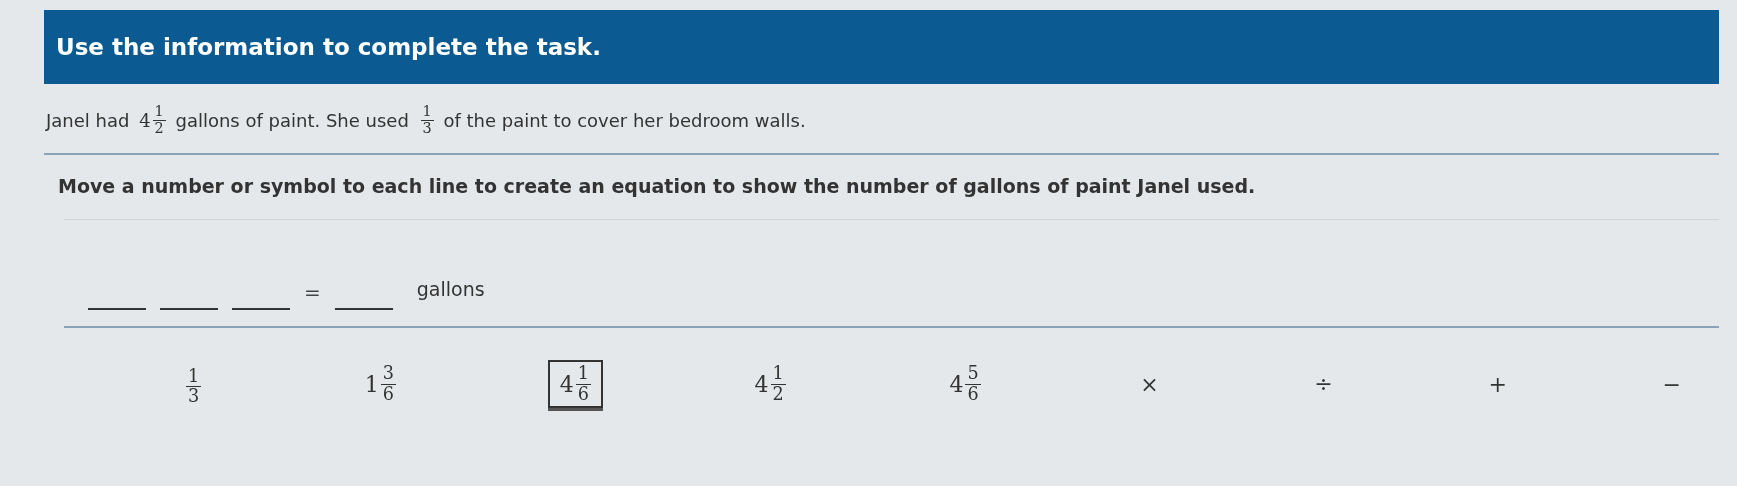 This screenshot has width=1737, height=486. I want to click on symbol-tile: −, so click(1671, 384).